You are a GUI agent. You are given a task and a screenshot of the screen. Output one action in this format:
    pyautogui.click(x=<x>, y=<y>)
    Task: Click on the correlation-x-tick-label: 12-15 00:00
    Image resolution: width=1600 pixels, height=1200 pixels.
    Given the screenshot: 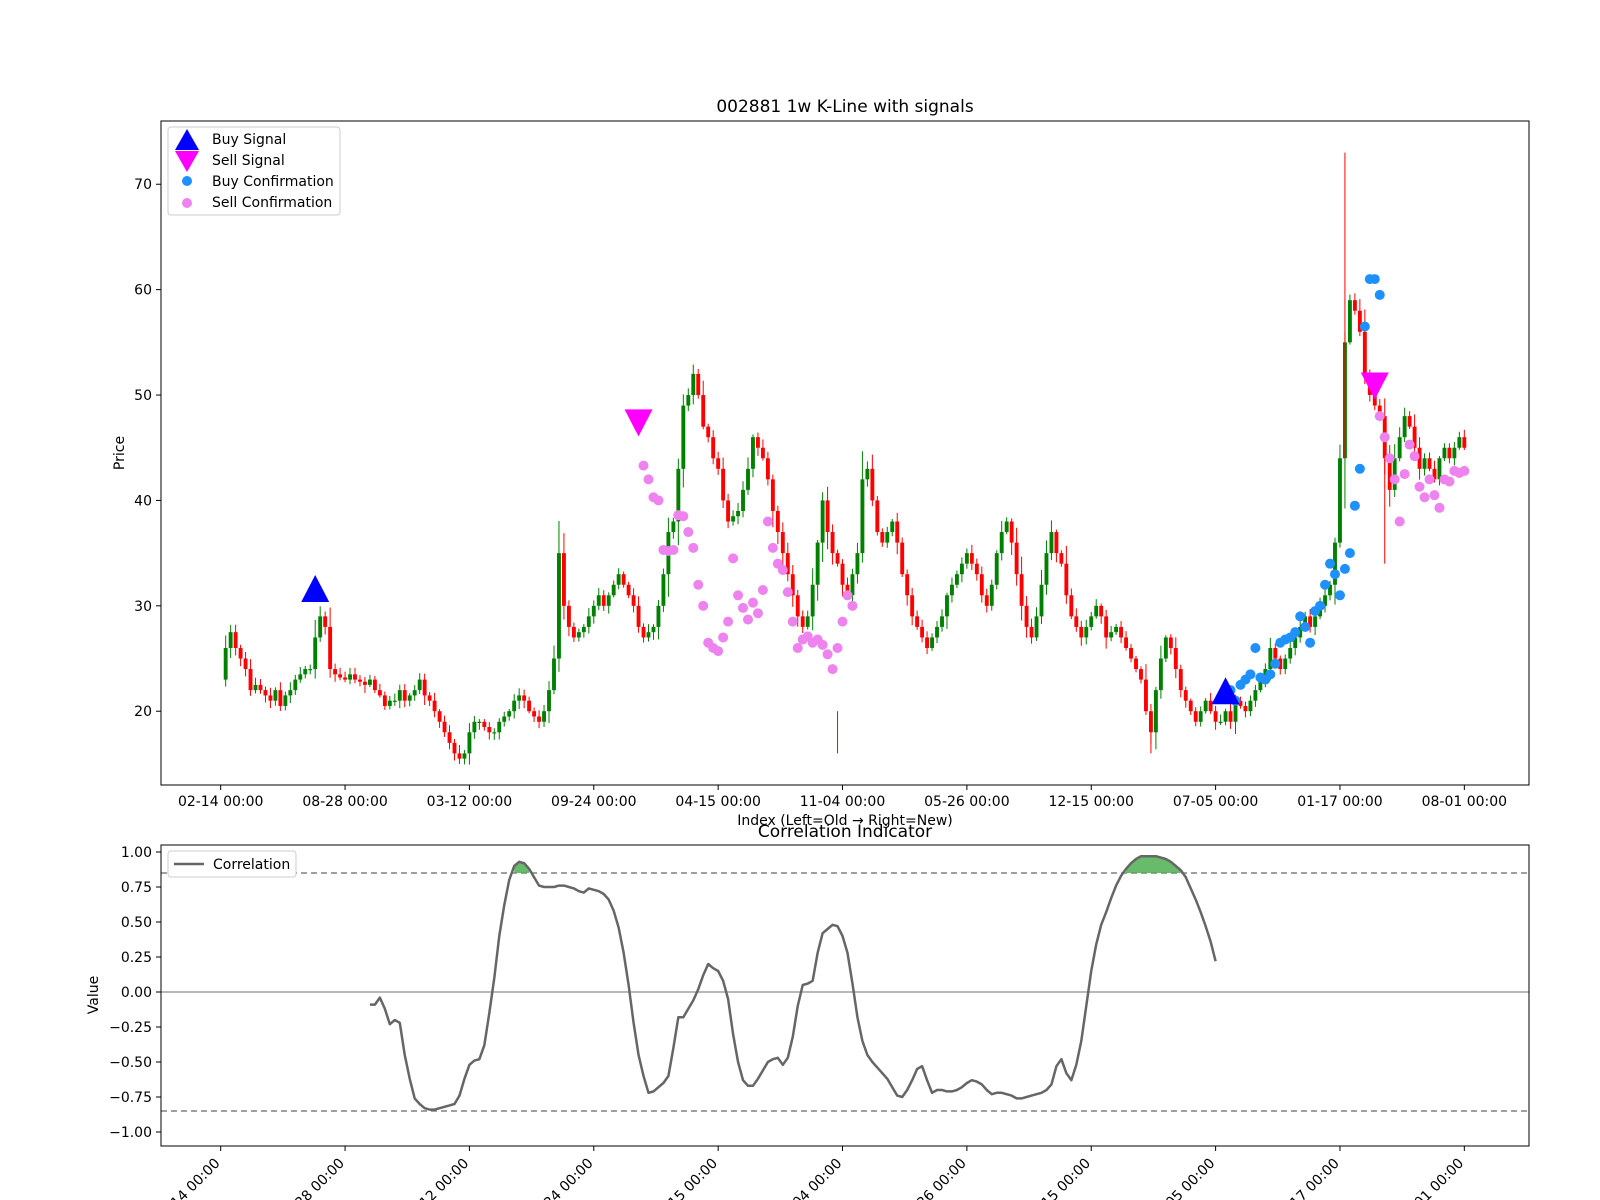 What is the action you would take?
    pyautogui.click(x=1058, y=1178)
    